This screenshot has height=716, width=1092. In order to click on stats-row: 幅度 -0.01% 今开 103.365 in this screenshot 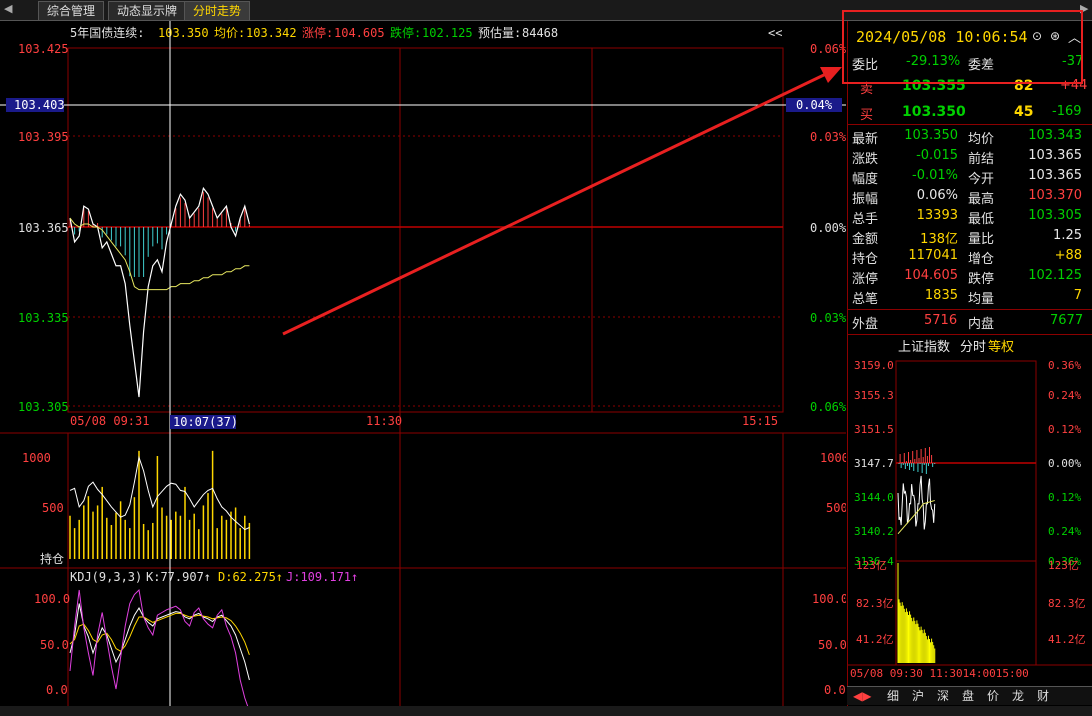, I will do `click(968, 177)`.